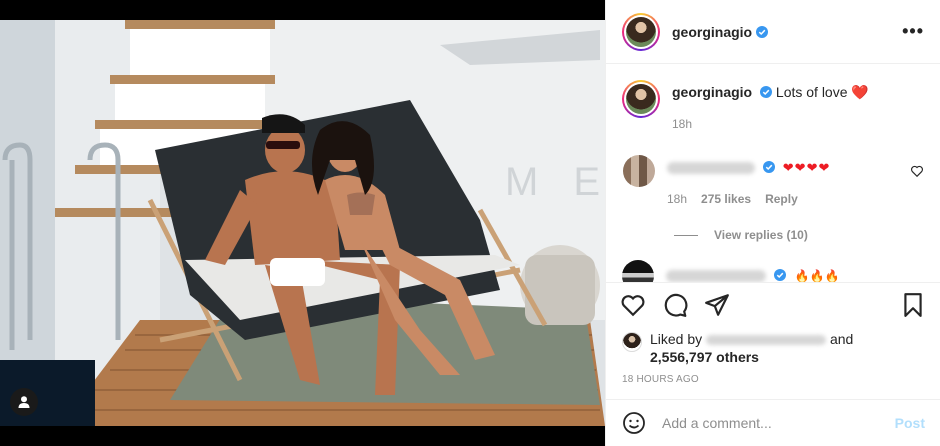  I want to click on likes-summary: Liked by and 2,556,797 others, so click(773, 346).